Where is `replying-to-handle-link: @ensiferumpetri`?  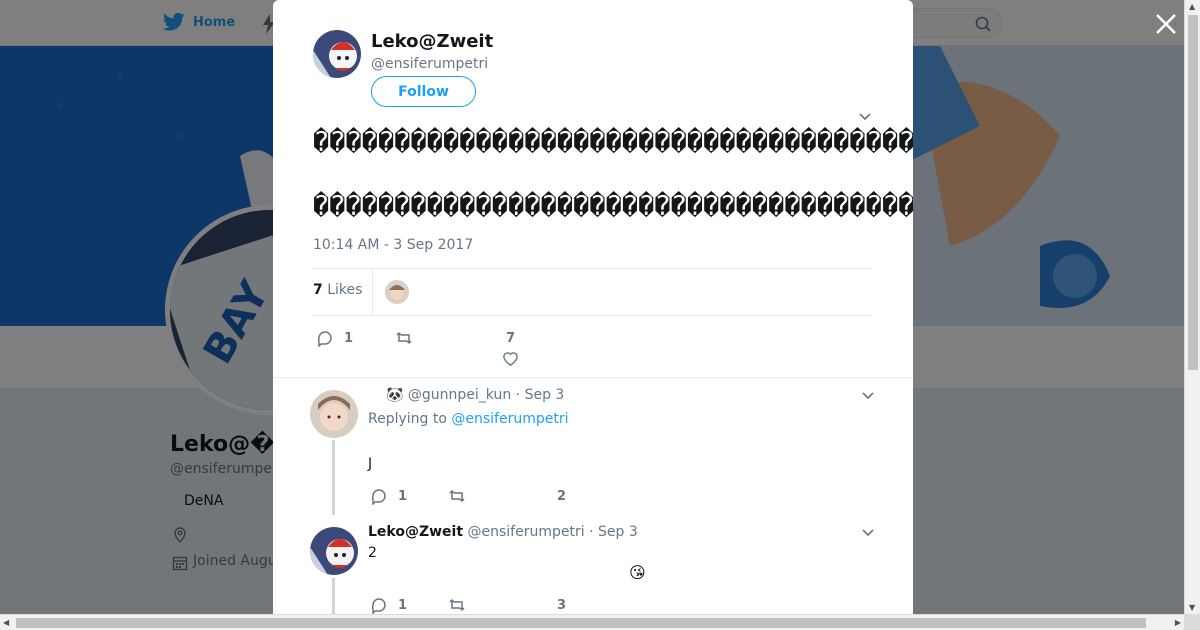 replying-to-handle-link: @ensiferumpetri is located at coordinates (509, 419).